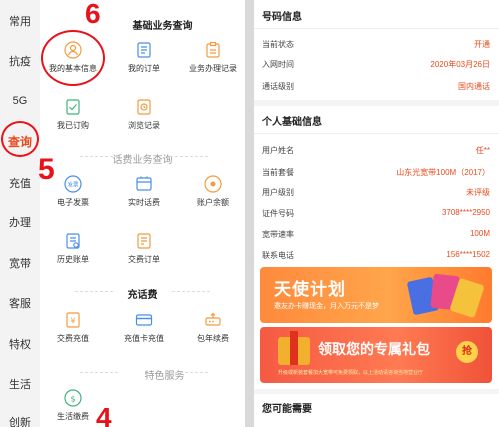  I want to click on section-title-bill-query: 话费业务查询, so click(142, 160).